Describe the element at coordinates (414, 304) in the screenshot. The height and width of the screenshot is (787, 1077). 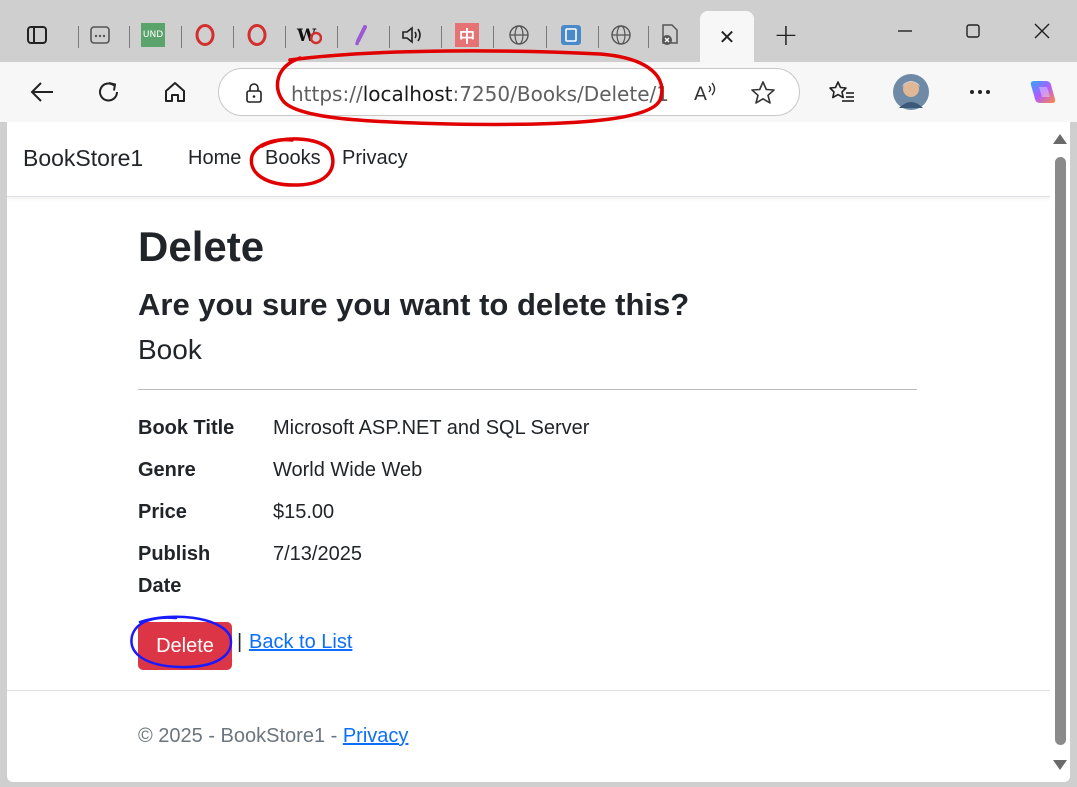
I see `confirm-question: Are you sure you want to delete this?` at that location.